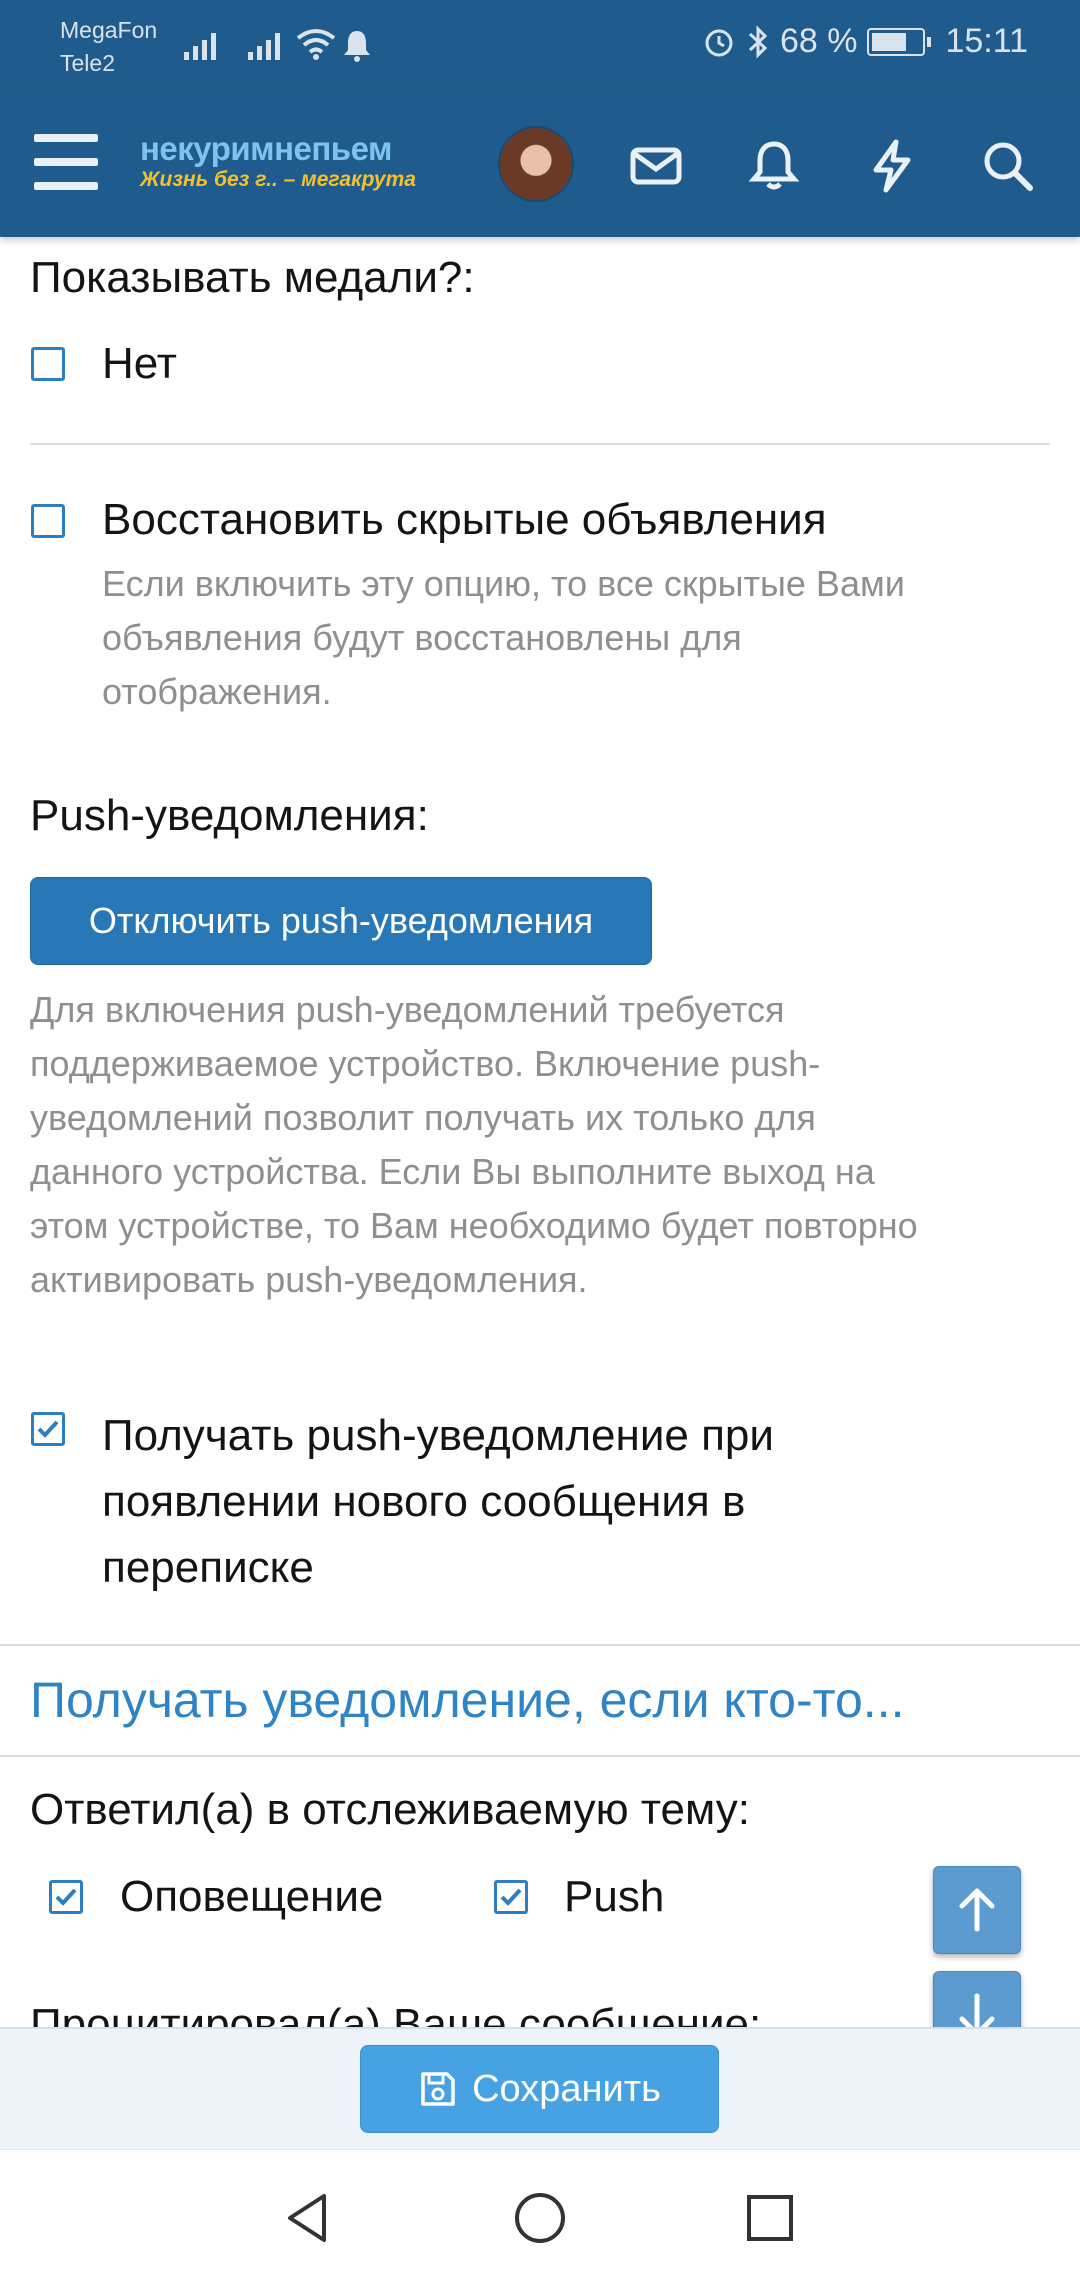 The image size is (1080, 2281). Describe the element at coordinates (540, 46) in the screenshot. I see `status-bar: MegaFon Tele2 68 % 15:11` at that location.